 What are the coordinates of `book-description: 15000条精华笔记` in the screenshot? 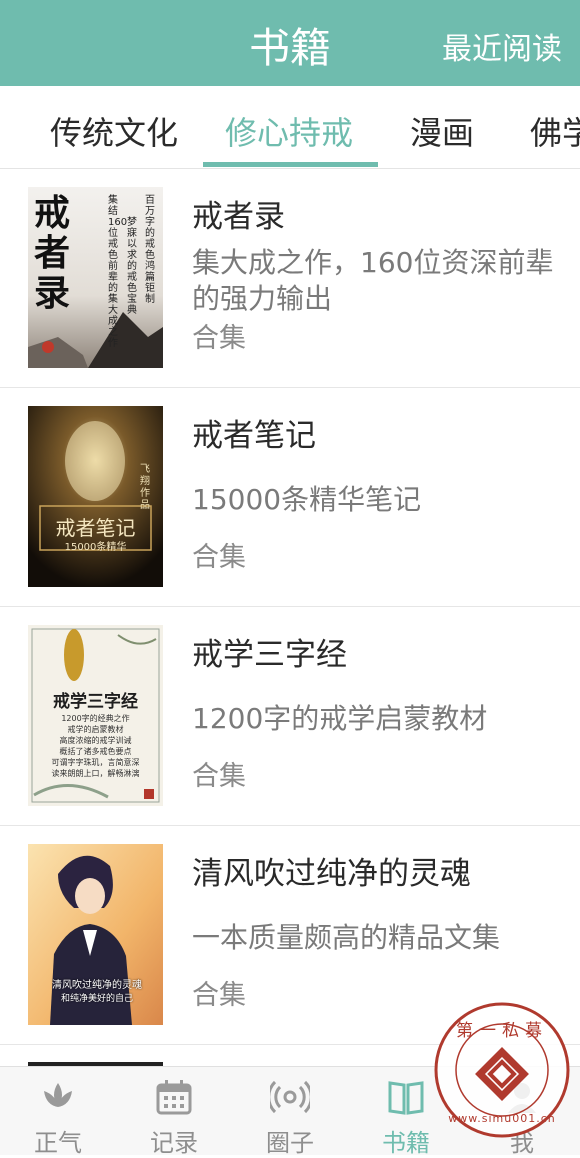 It's located at (307, 499).